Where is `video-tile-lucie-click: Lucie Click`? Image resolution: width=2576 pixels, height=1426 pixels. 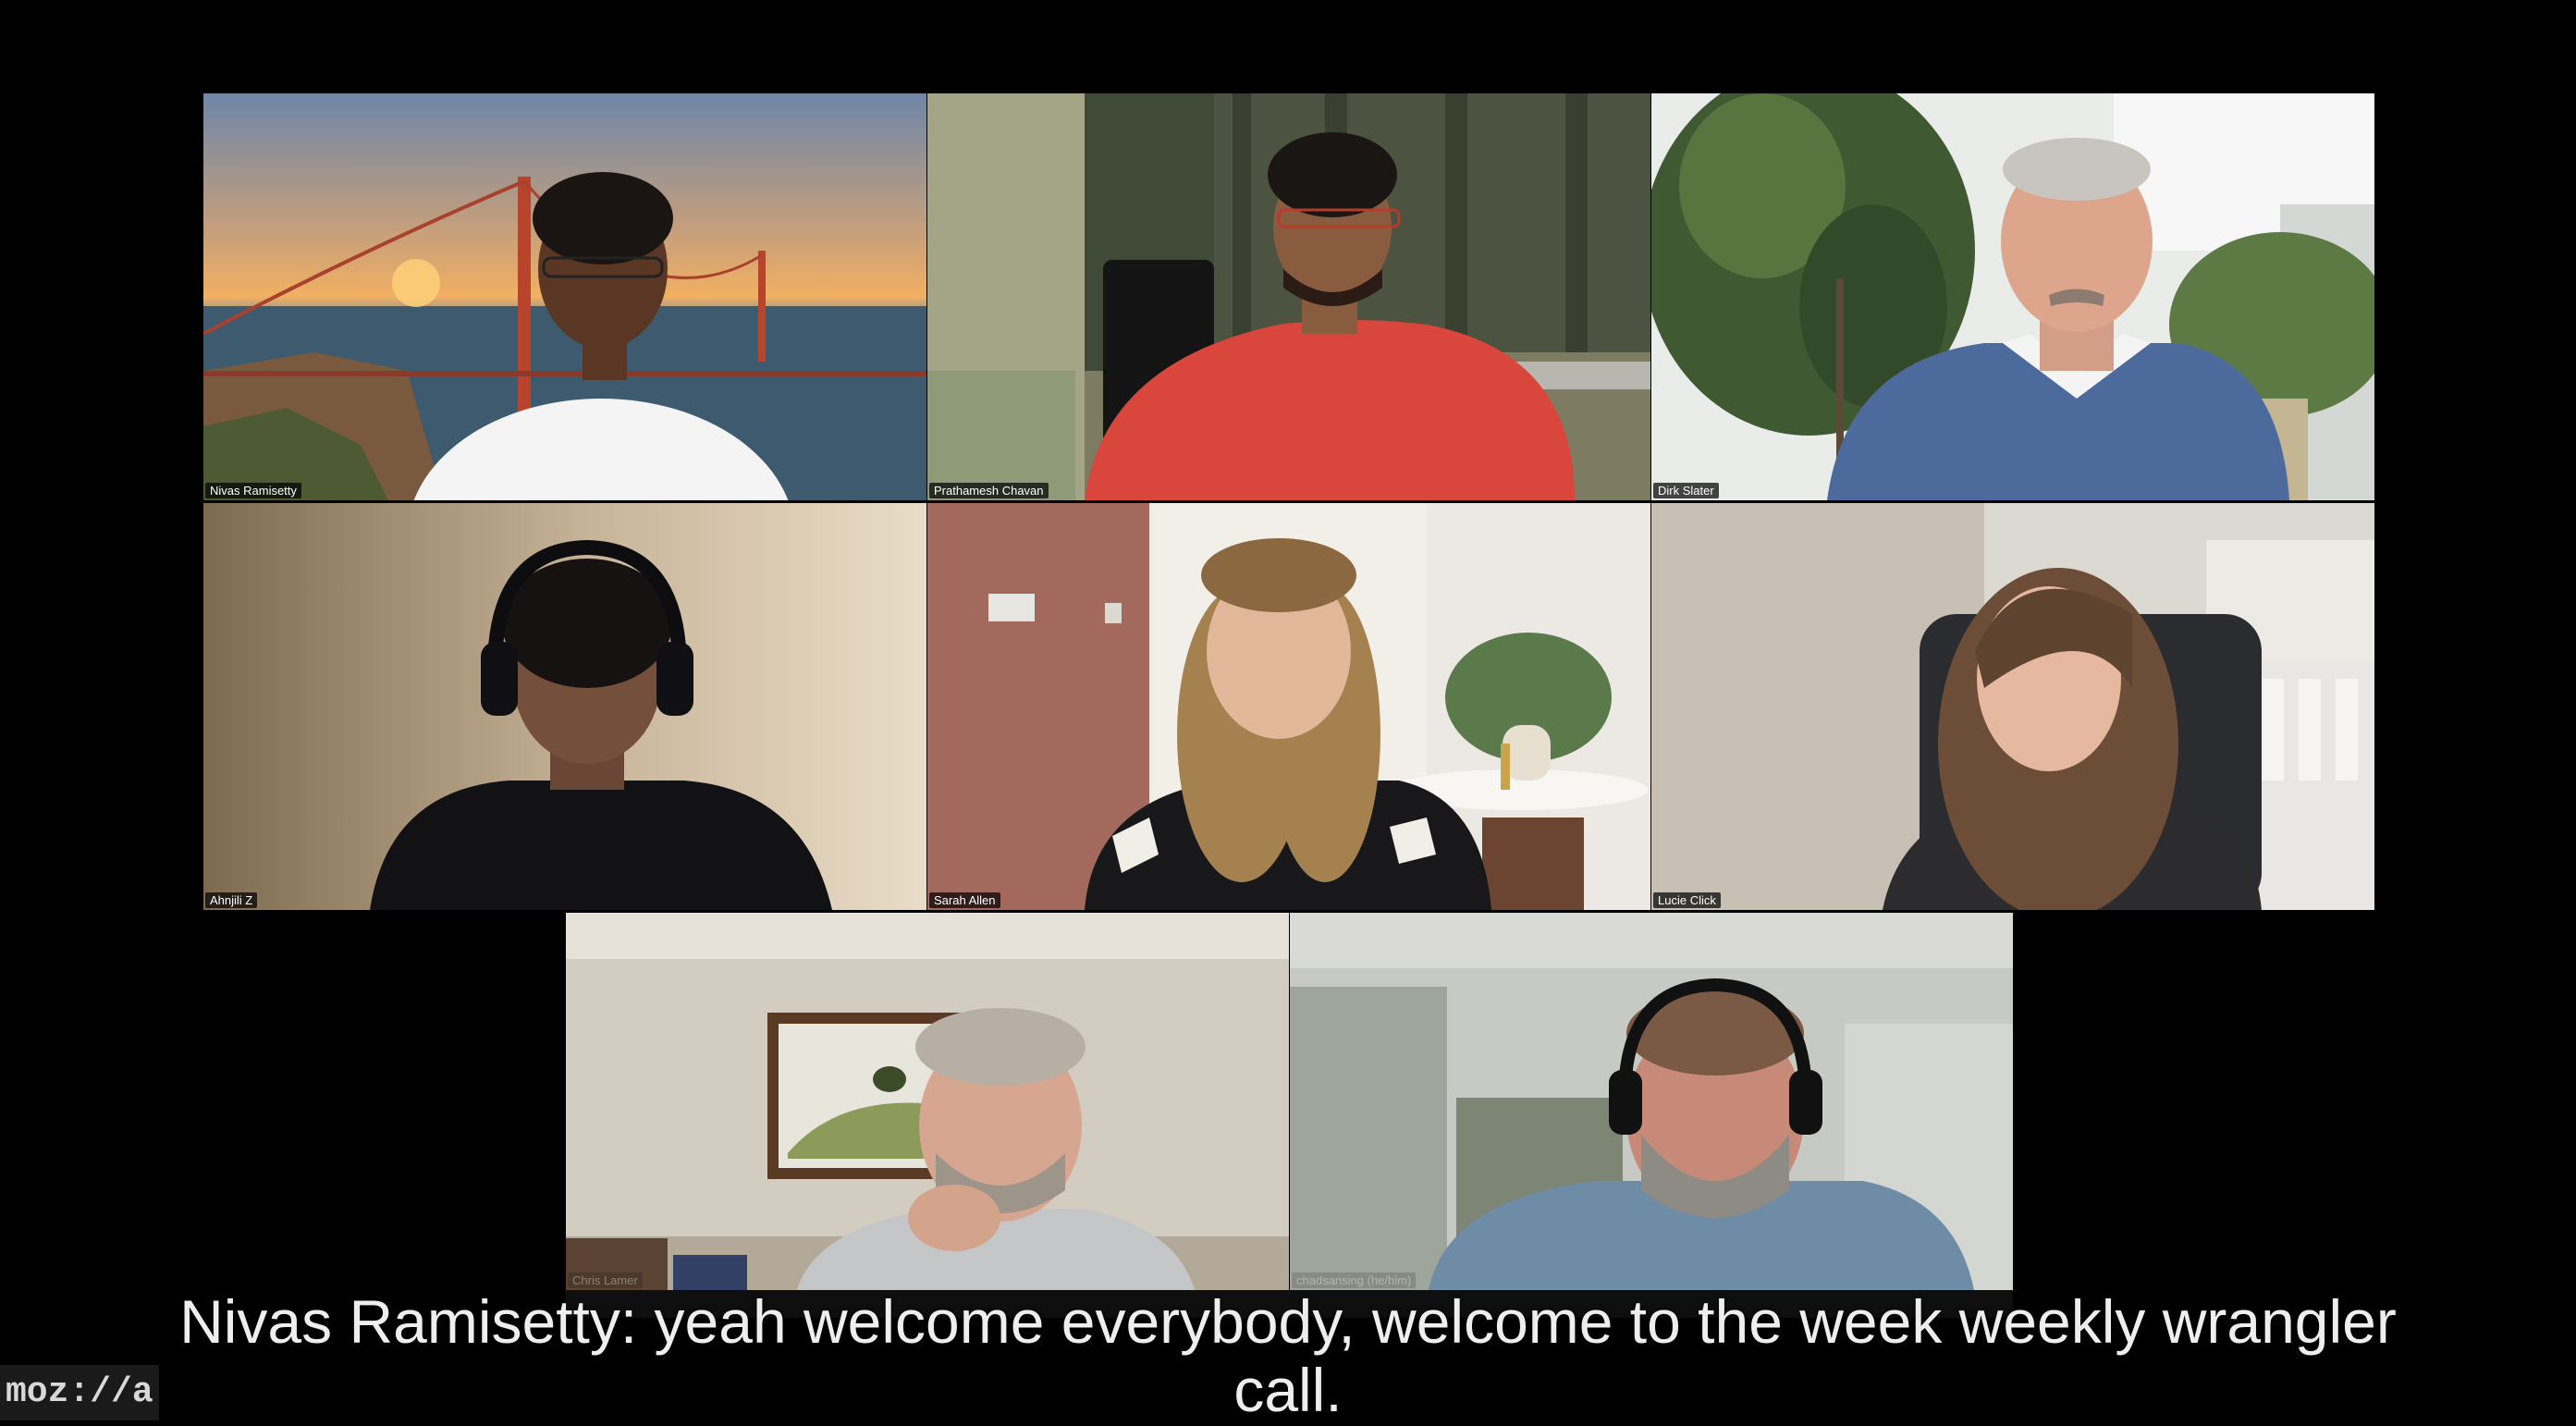
video-tile-lucie-click: Lucie Click is located at coordinates (2012, 706).